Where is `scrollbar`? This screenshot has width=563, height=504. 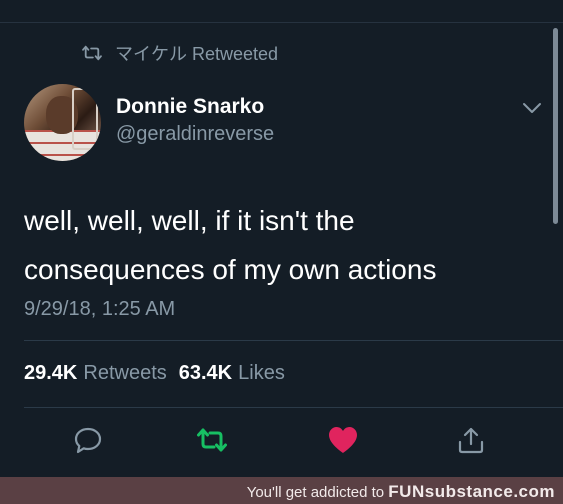
scrollbar is located at coordinates (555, 126).